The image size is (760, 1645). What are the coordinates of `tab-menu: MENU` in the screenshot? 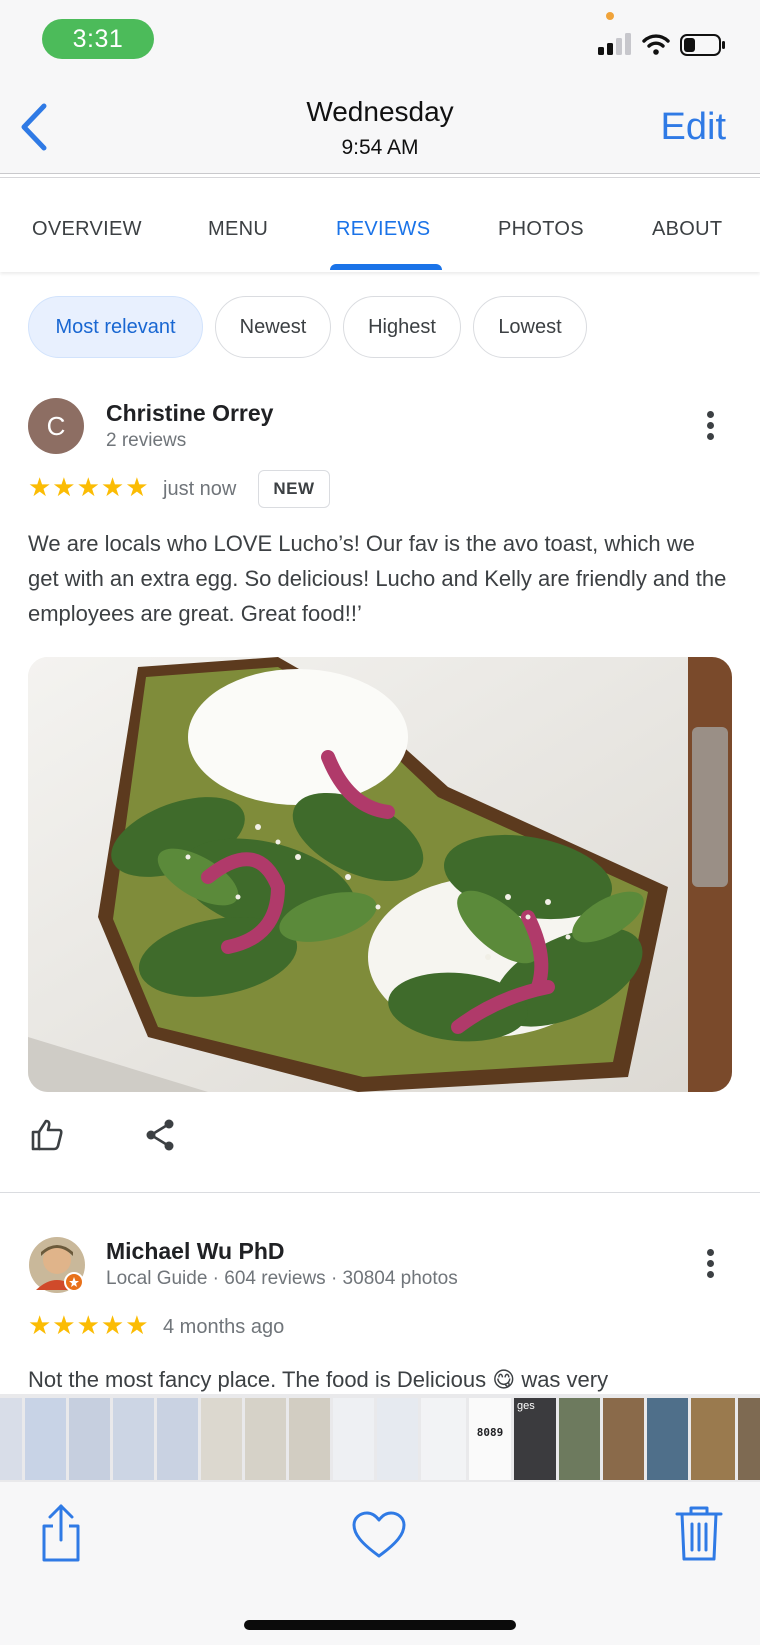 It's located at (238, 229).